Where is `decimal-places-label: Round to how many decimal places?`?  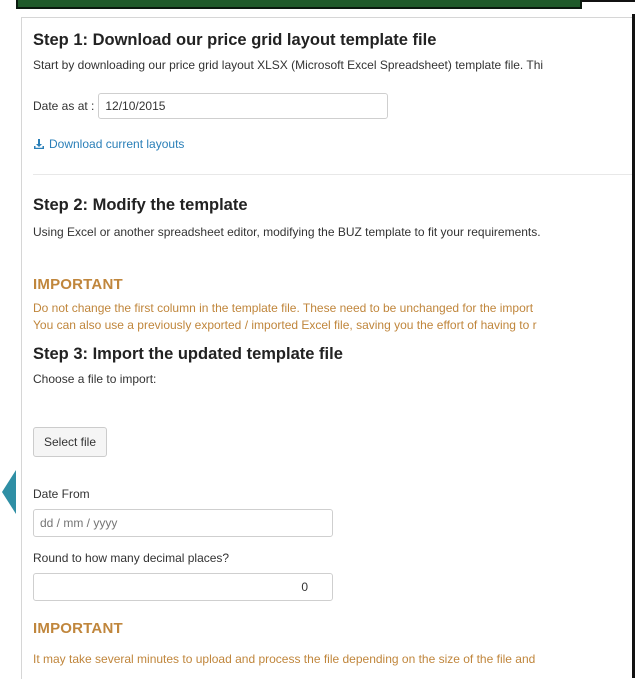
decimal-places-label: Round to how many decimal places? is located at coordinates (131, 558).